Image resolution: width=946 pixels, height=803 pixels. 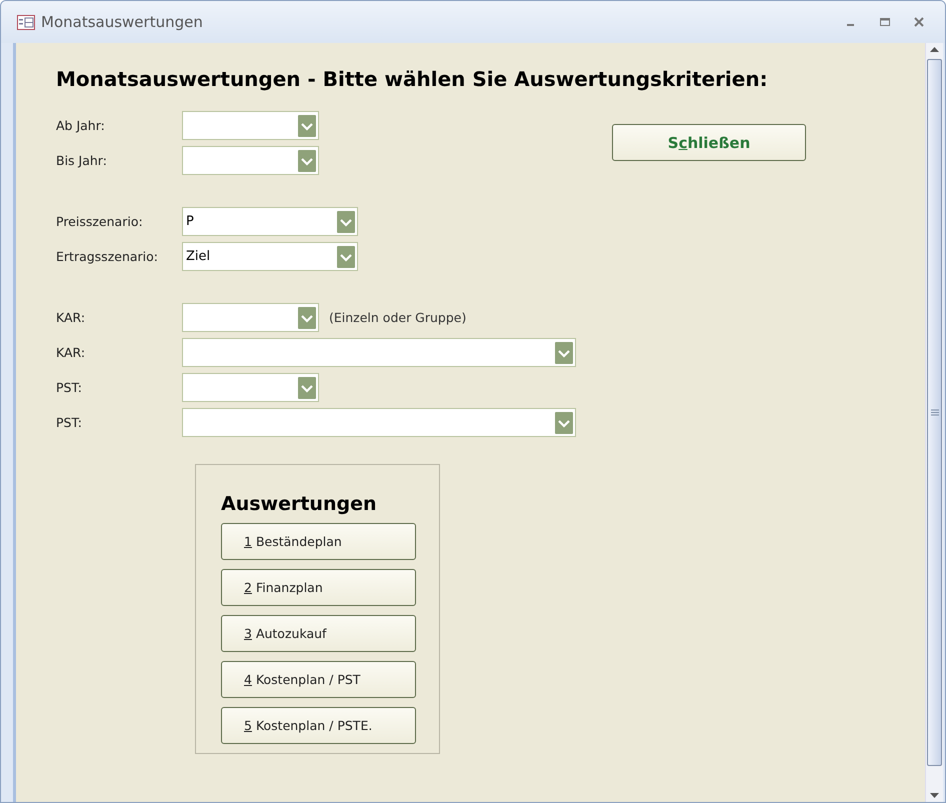 I want to click on field-label: Bis Jahr:, so click(x=82, y=160).